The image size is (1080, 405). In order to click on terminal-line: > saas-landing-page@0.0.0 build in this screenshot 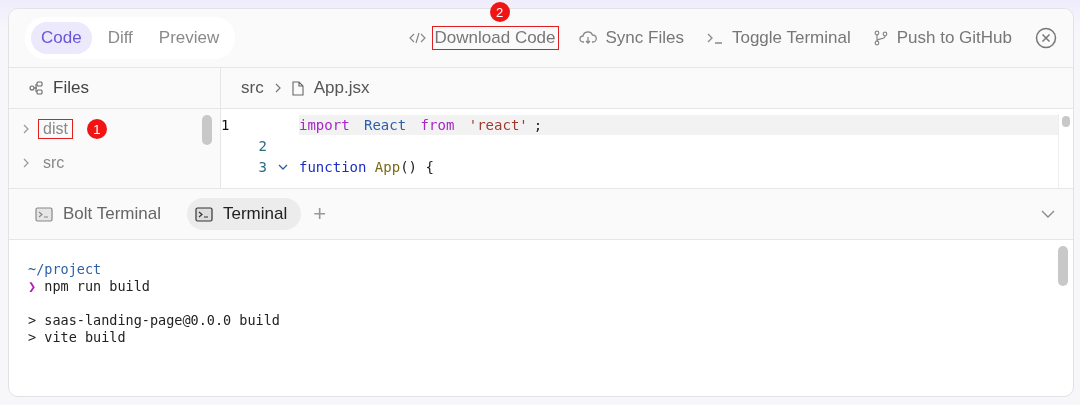, I will do `click(154, 320)`.